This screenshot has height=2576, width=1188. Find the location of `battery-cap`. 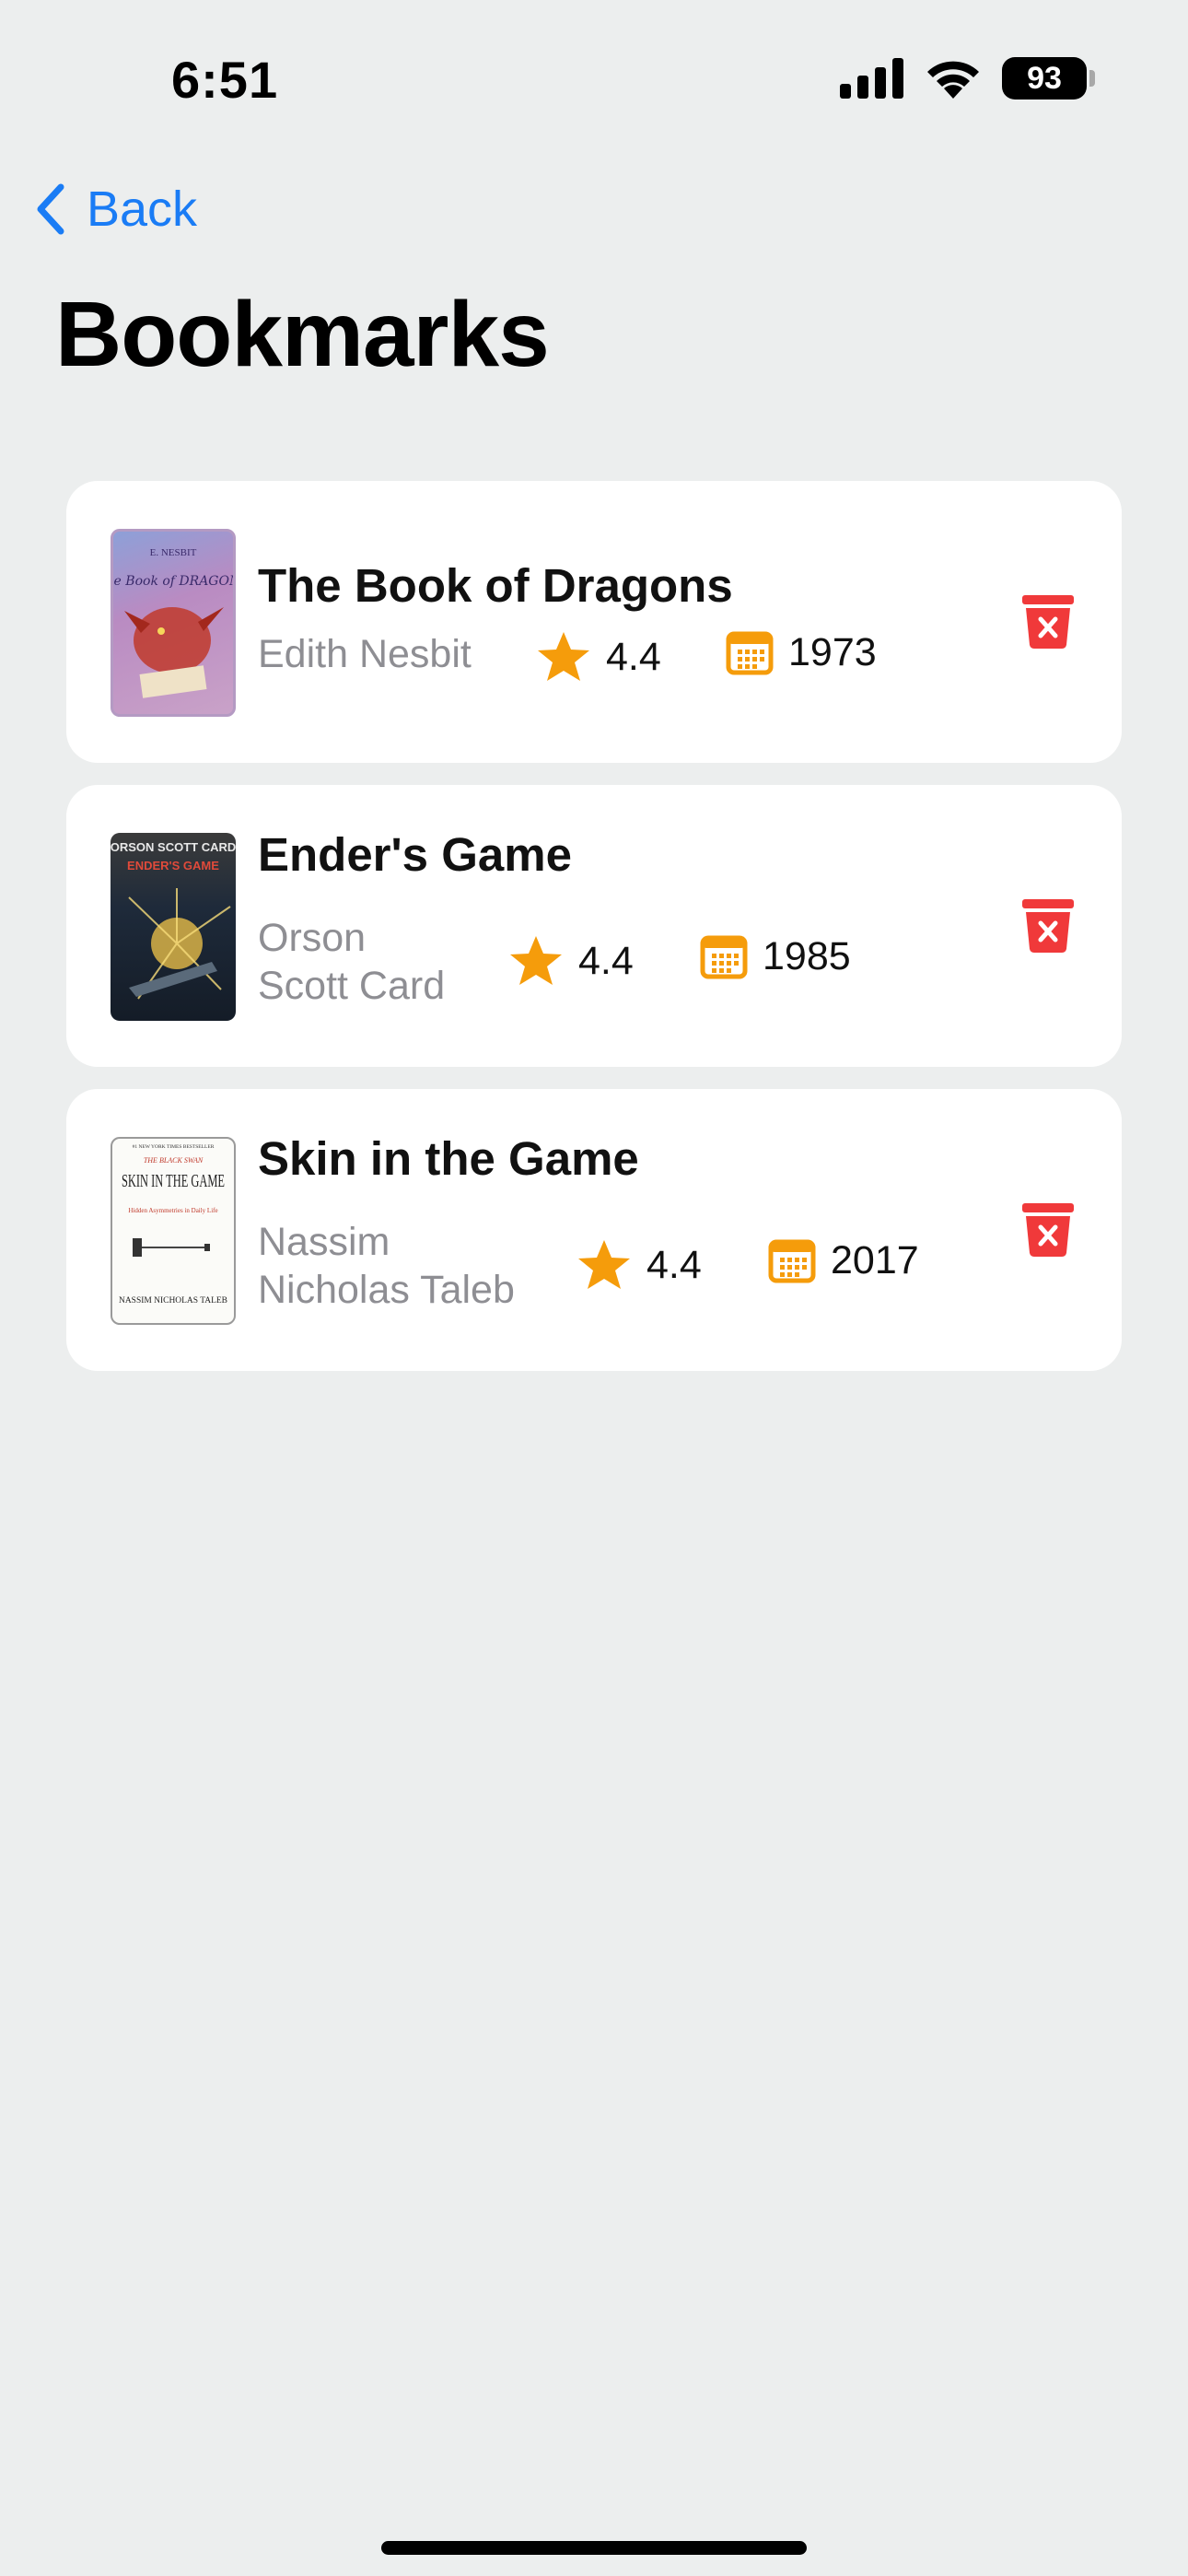

battery-cap is located at coordinates (1092, 78).